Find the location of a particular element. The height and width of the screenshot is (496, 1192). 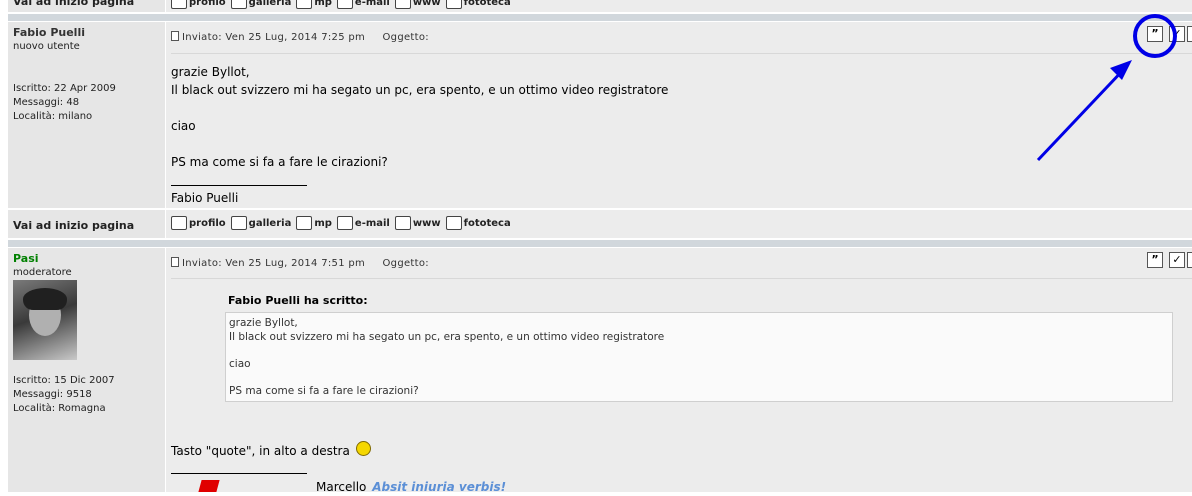

smiley-icon is located at coordinates (363, 448).